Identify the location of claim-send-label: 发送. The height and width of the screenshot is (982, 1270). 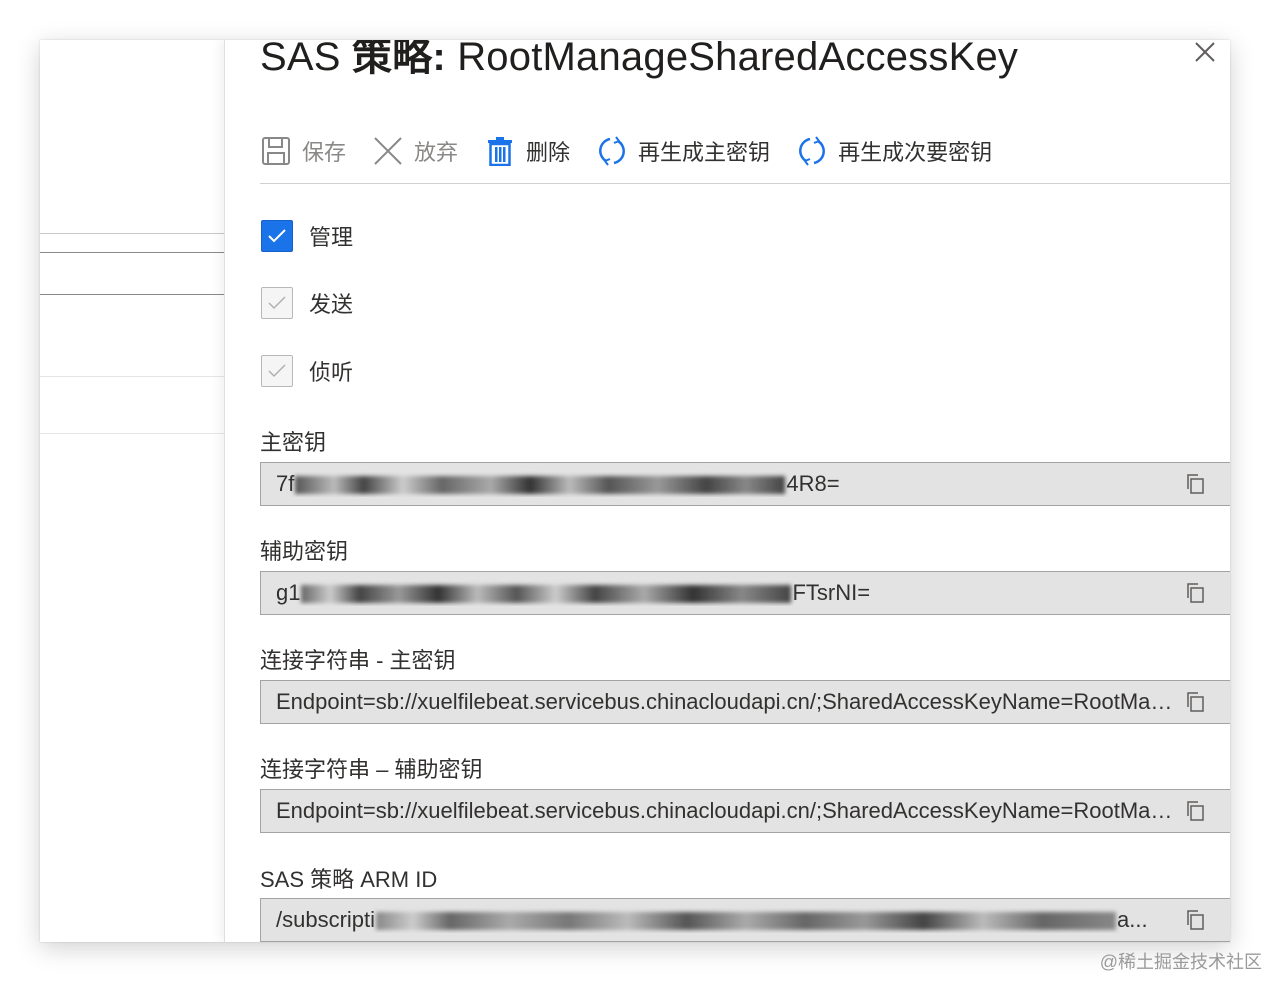
(331, 304).